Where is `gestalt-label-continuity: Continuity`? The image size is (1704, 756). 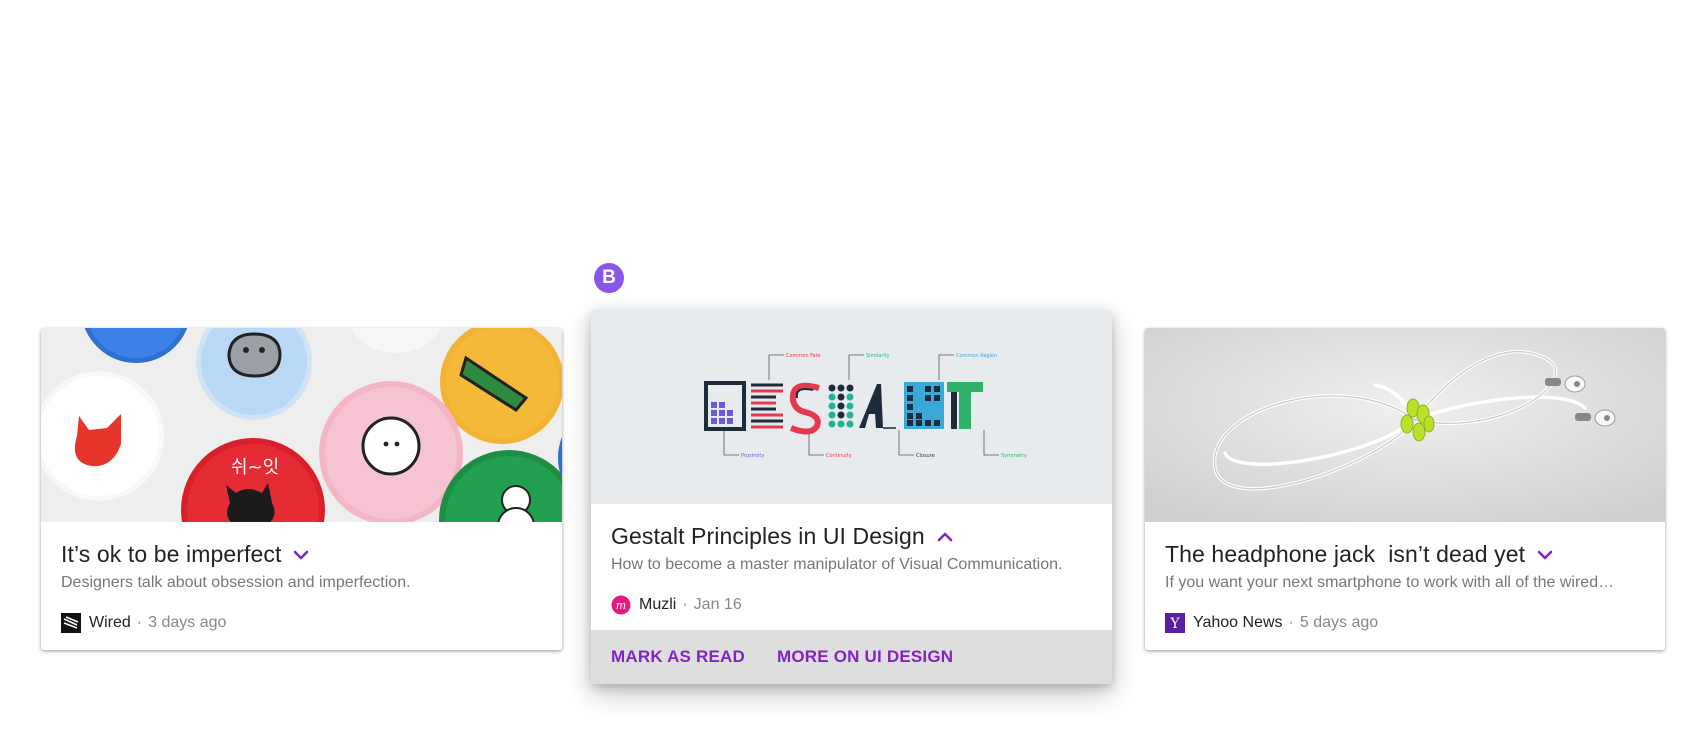 gestalt-label-continuity: Continuity is located at coordinates (839, 456).